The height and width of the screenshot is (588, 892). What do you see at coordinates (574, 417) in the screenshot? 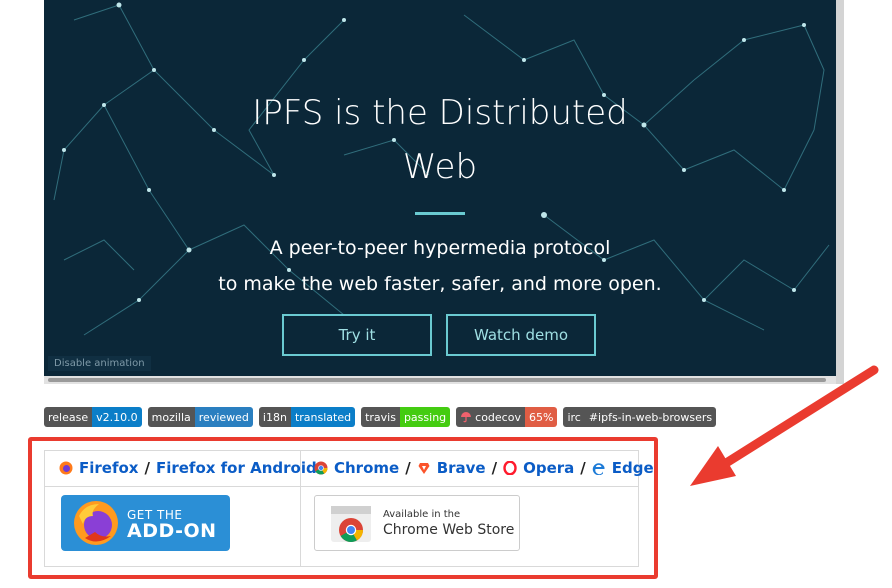
I see `badge-key: irc` at bounding box center [574, 417].